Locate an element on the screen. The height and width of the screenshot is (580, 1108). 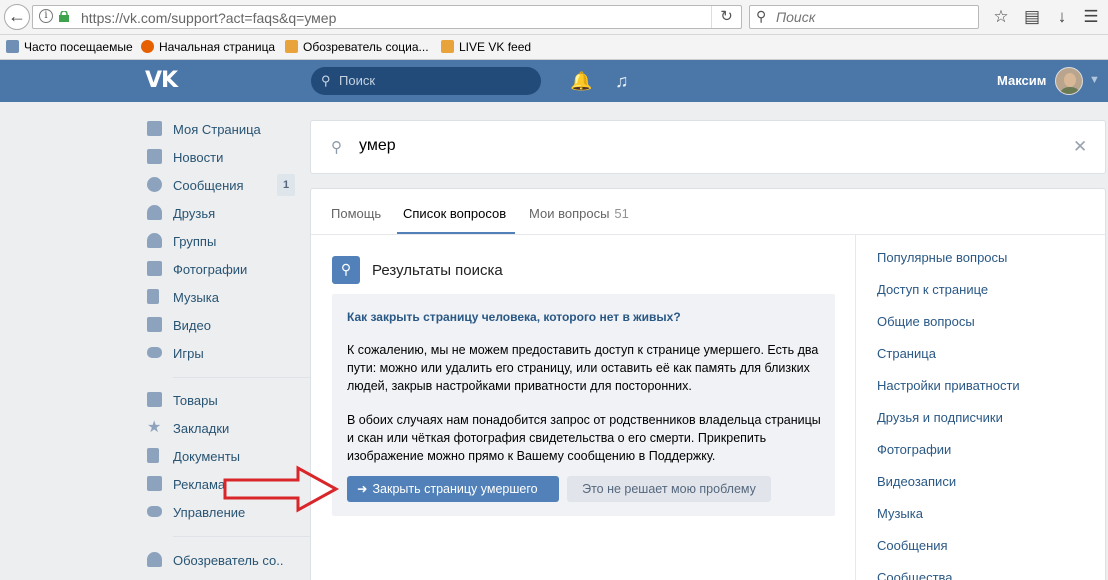
bookmark-most-visited: Часто посещаемые is located at coordinates (69, 47).